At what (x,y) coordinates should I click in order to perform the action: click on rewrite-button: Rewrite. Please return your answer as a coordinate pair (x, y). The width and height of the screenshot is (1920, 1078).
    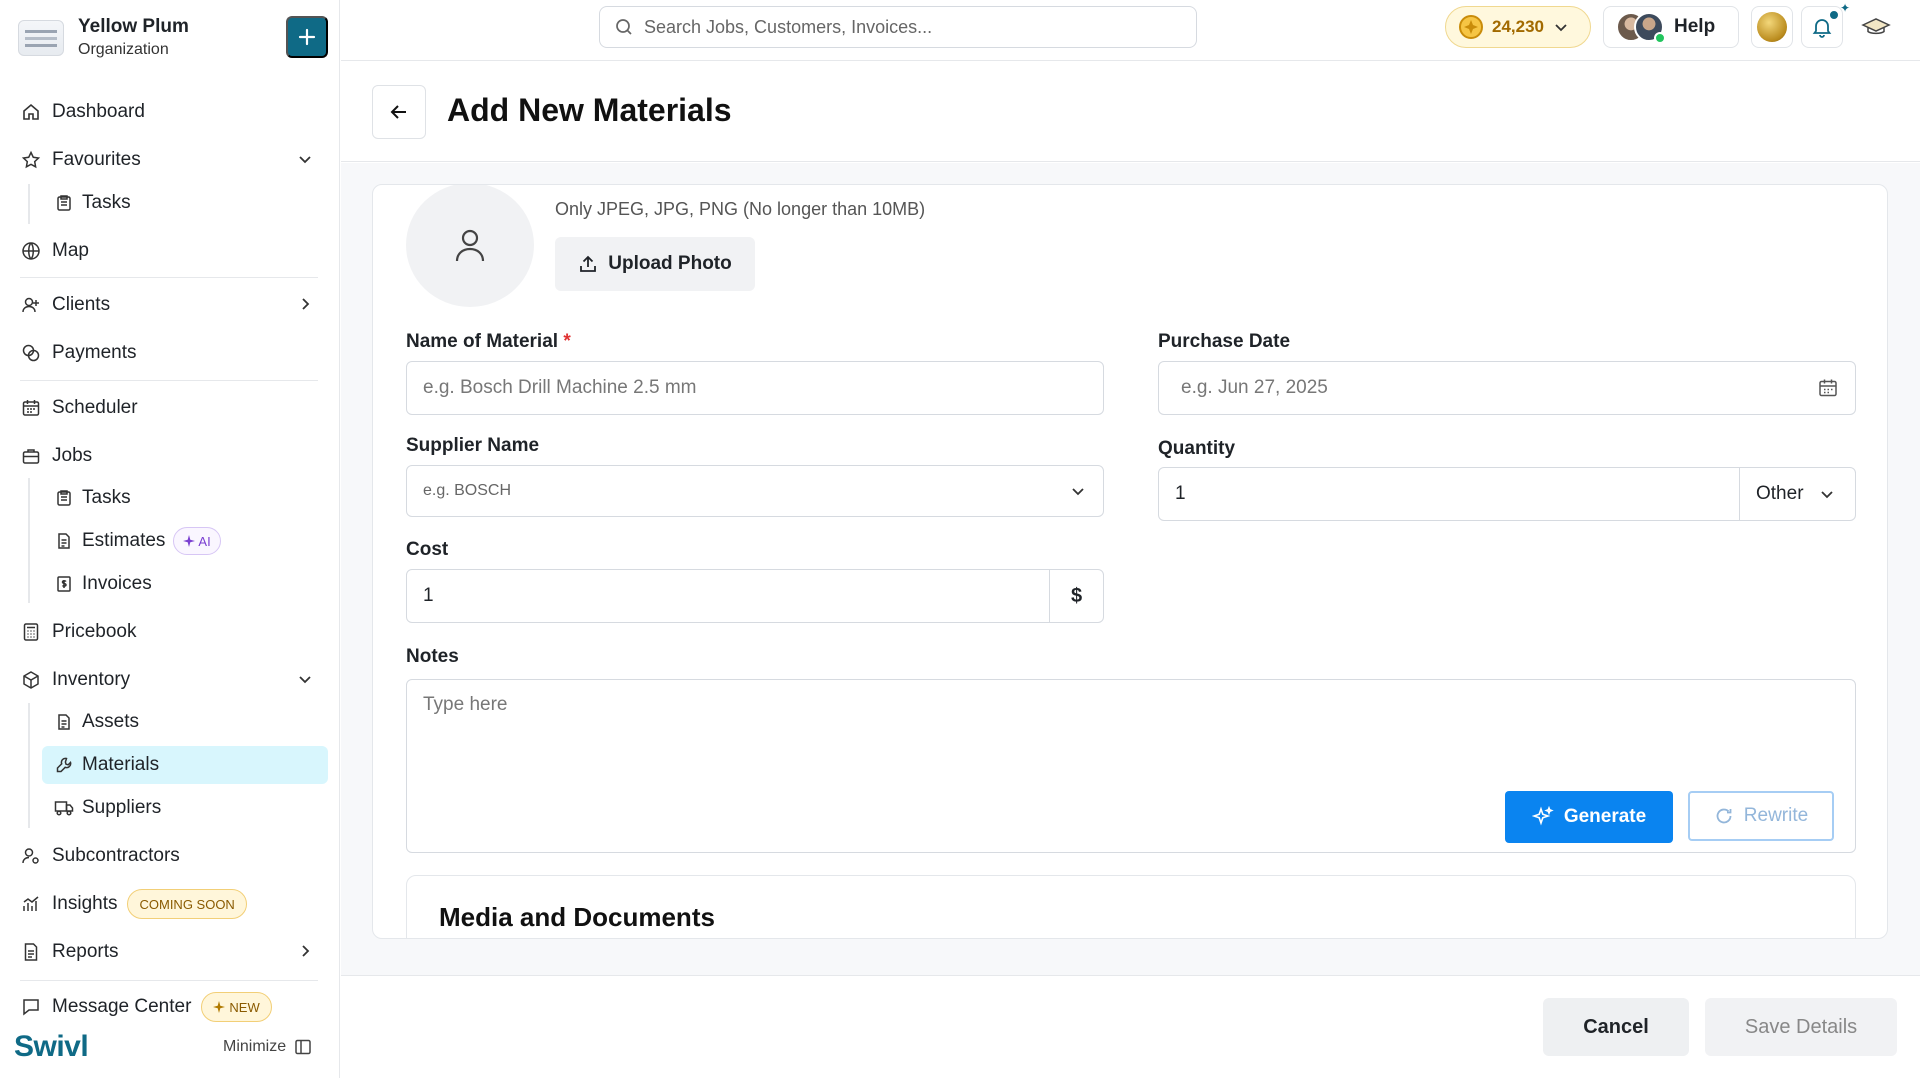
    Looking at the image, I should click on (1761, 816).